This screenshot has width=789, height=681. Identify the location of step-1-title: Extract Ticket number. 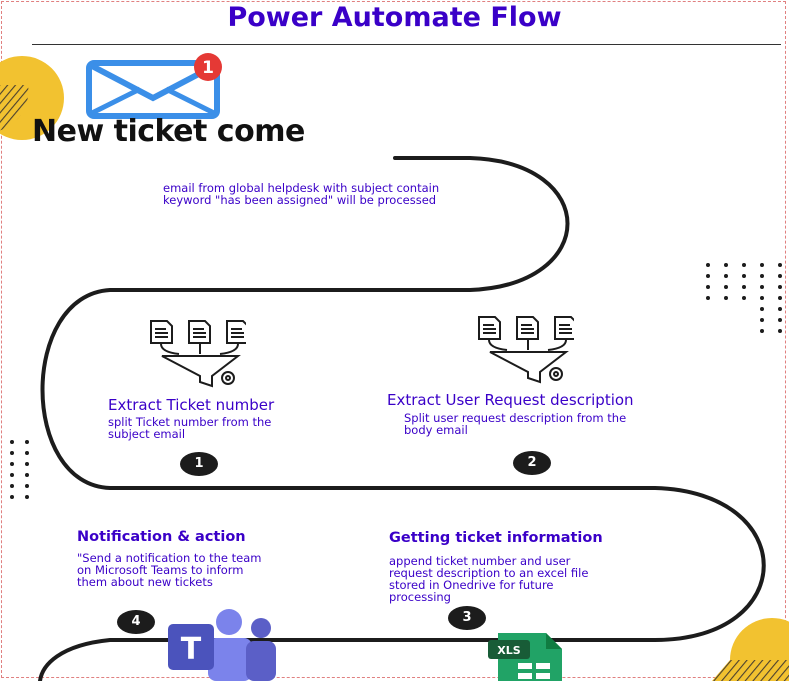
(191, 405).